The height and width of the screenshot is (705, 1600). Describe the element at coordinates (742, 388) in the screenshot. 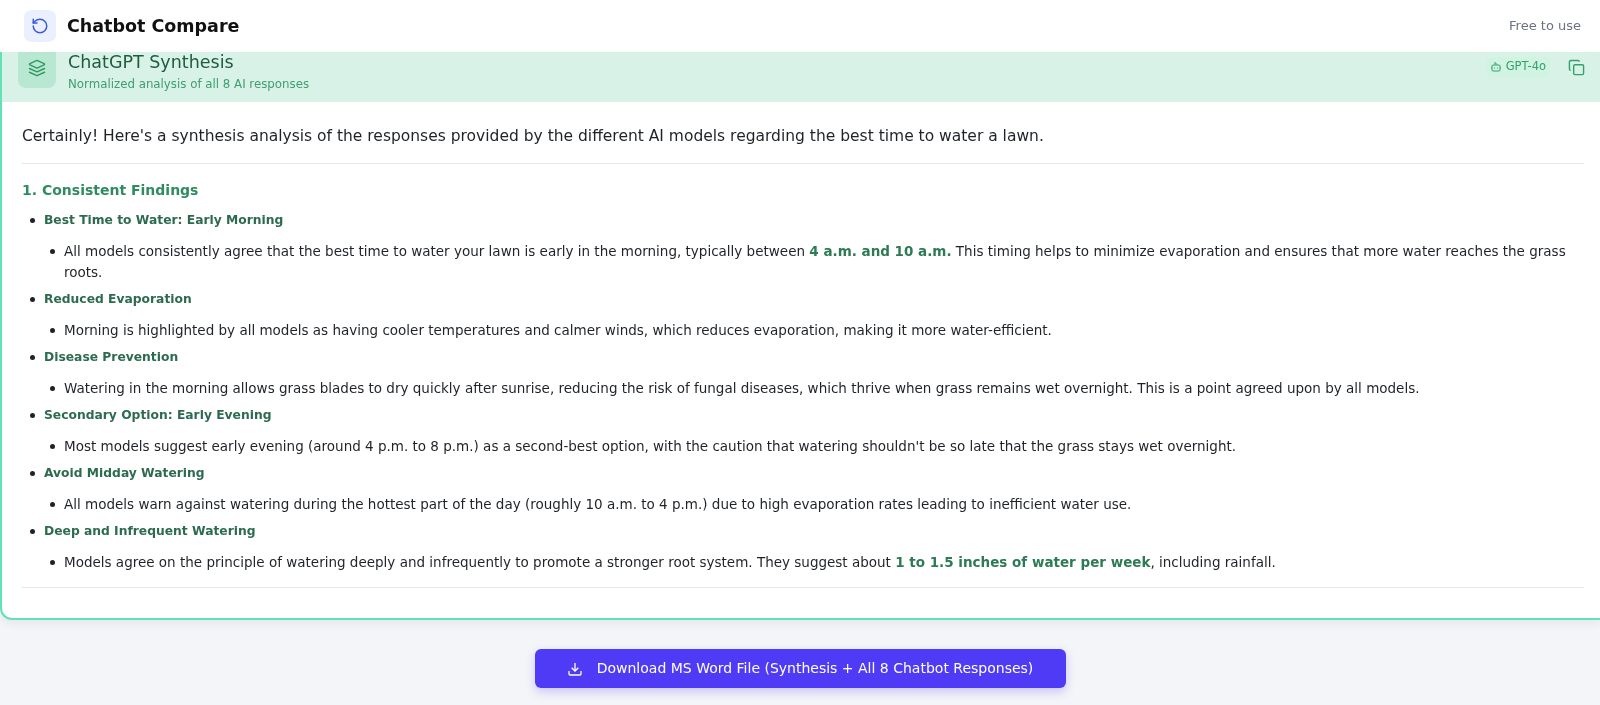

I see `finding-text: Watering in the morning allows grass blades to dry quickly after sunrise, reducing the risk of fungal diseases, which thrive when grass remains wet overnight. This is a point agreed upon by all models.` at that location.